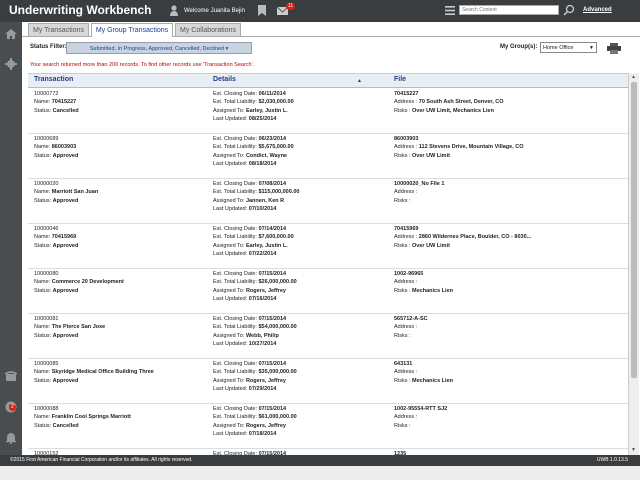 The width and height of the screenshot is (640, 480). What do you see at coordinates (56, 229) in the screenshot?
I see `transaction-id: 10000046` at bounding box center [56, 229].